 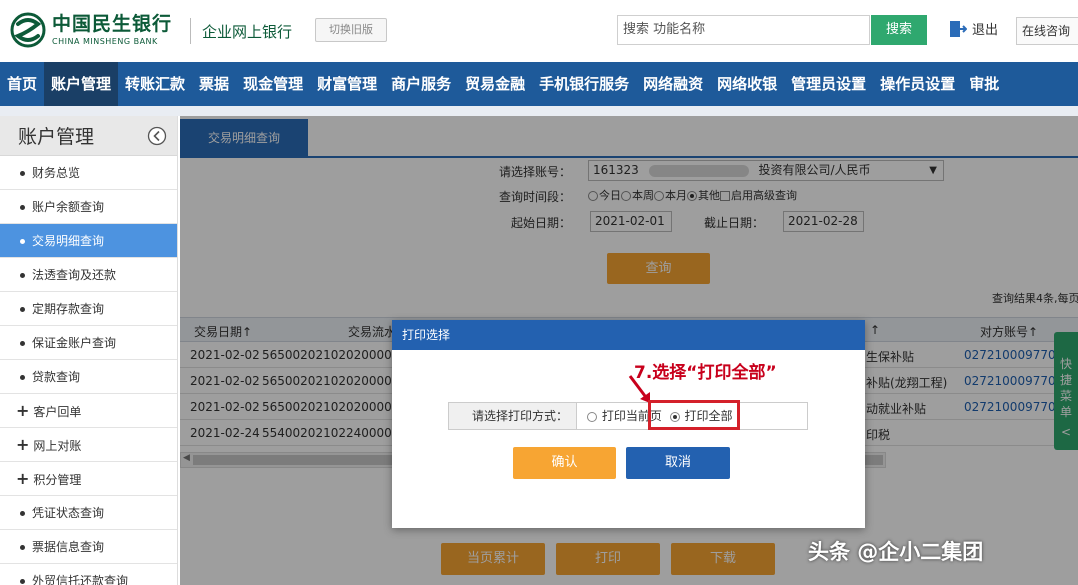 I want to click on online-consult-button: 在线咨询, so click(x=1047, y=31).